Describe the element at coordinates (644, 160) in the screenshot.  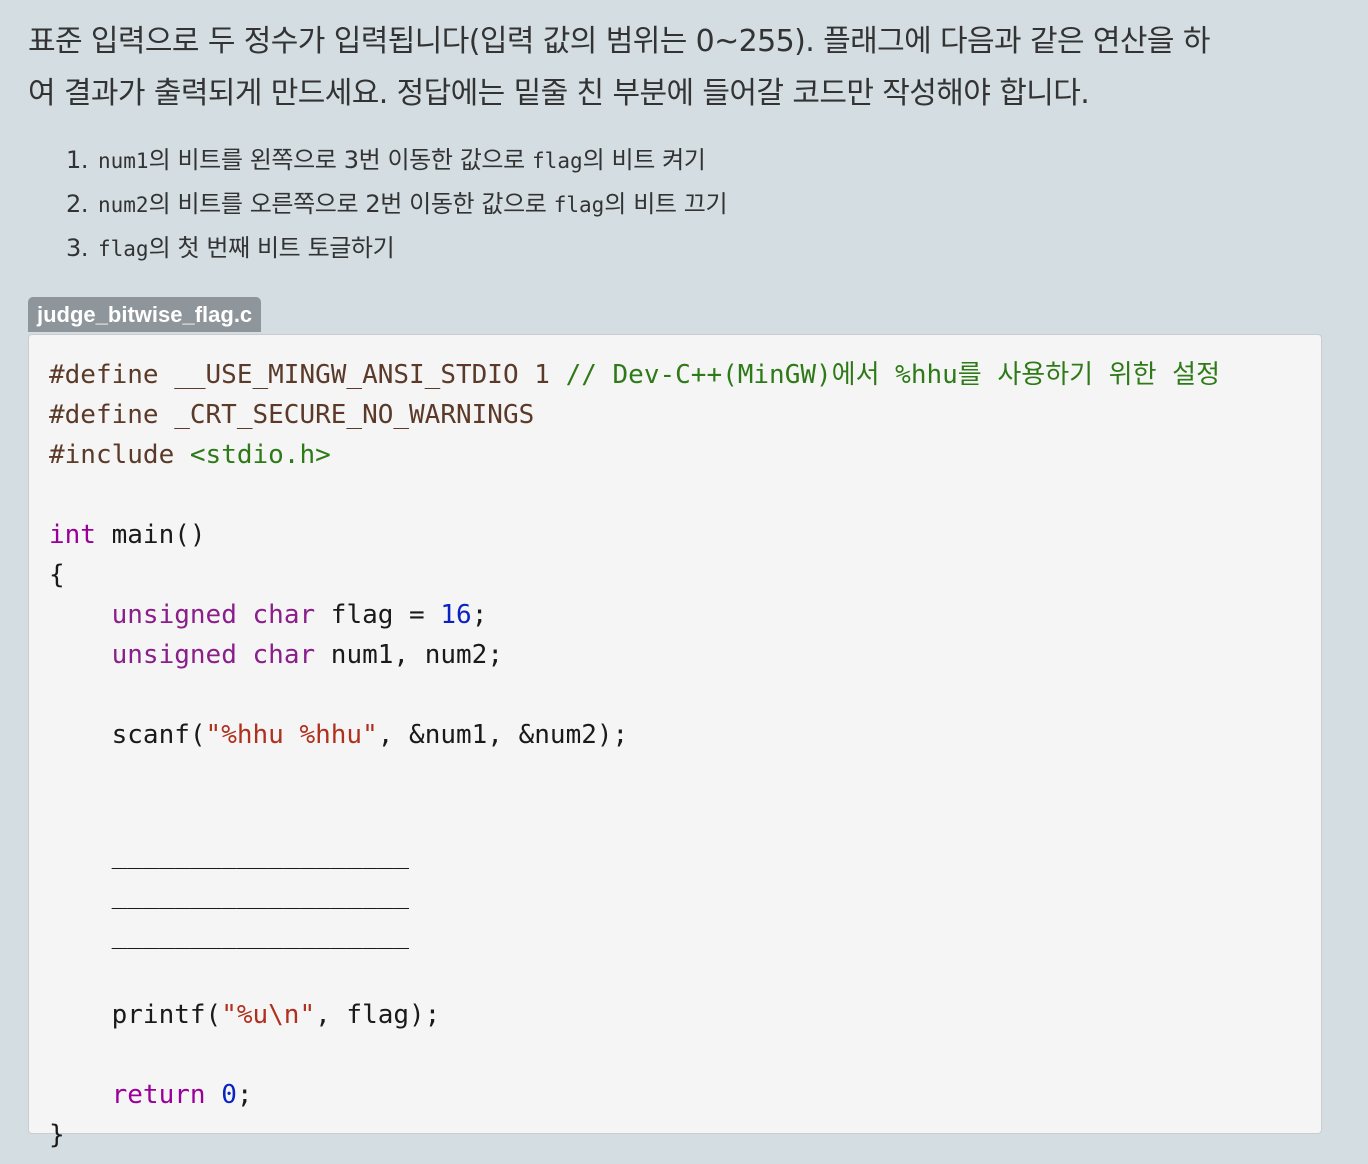
I see `requirement-text: 의 비트 켜기` at that location.